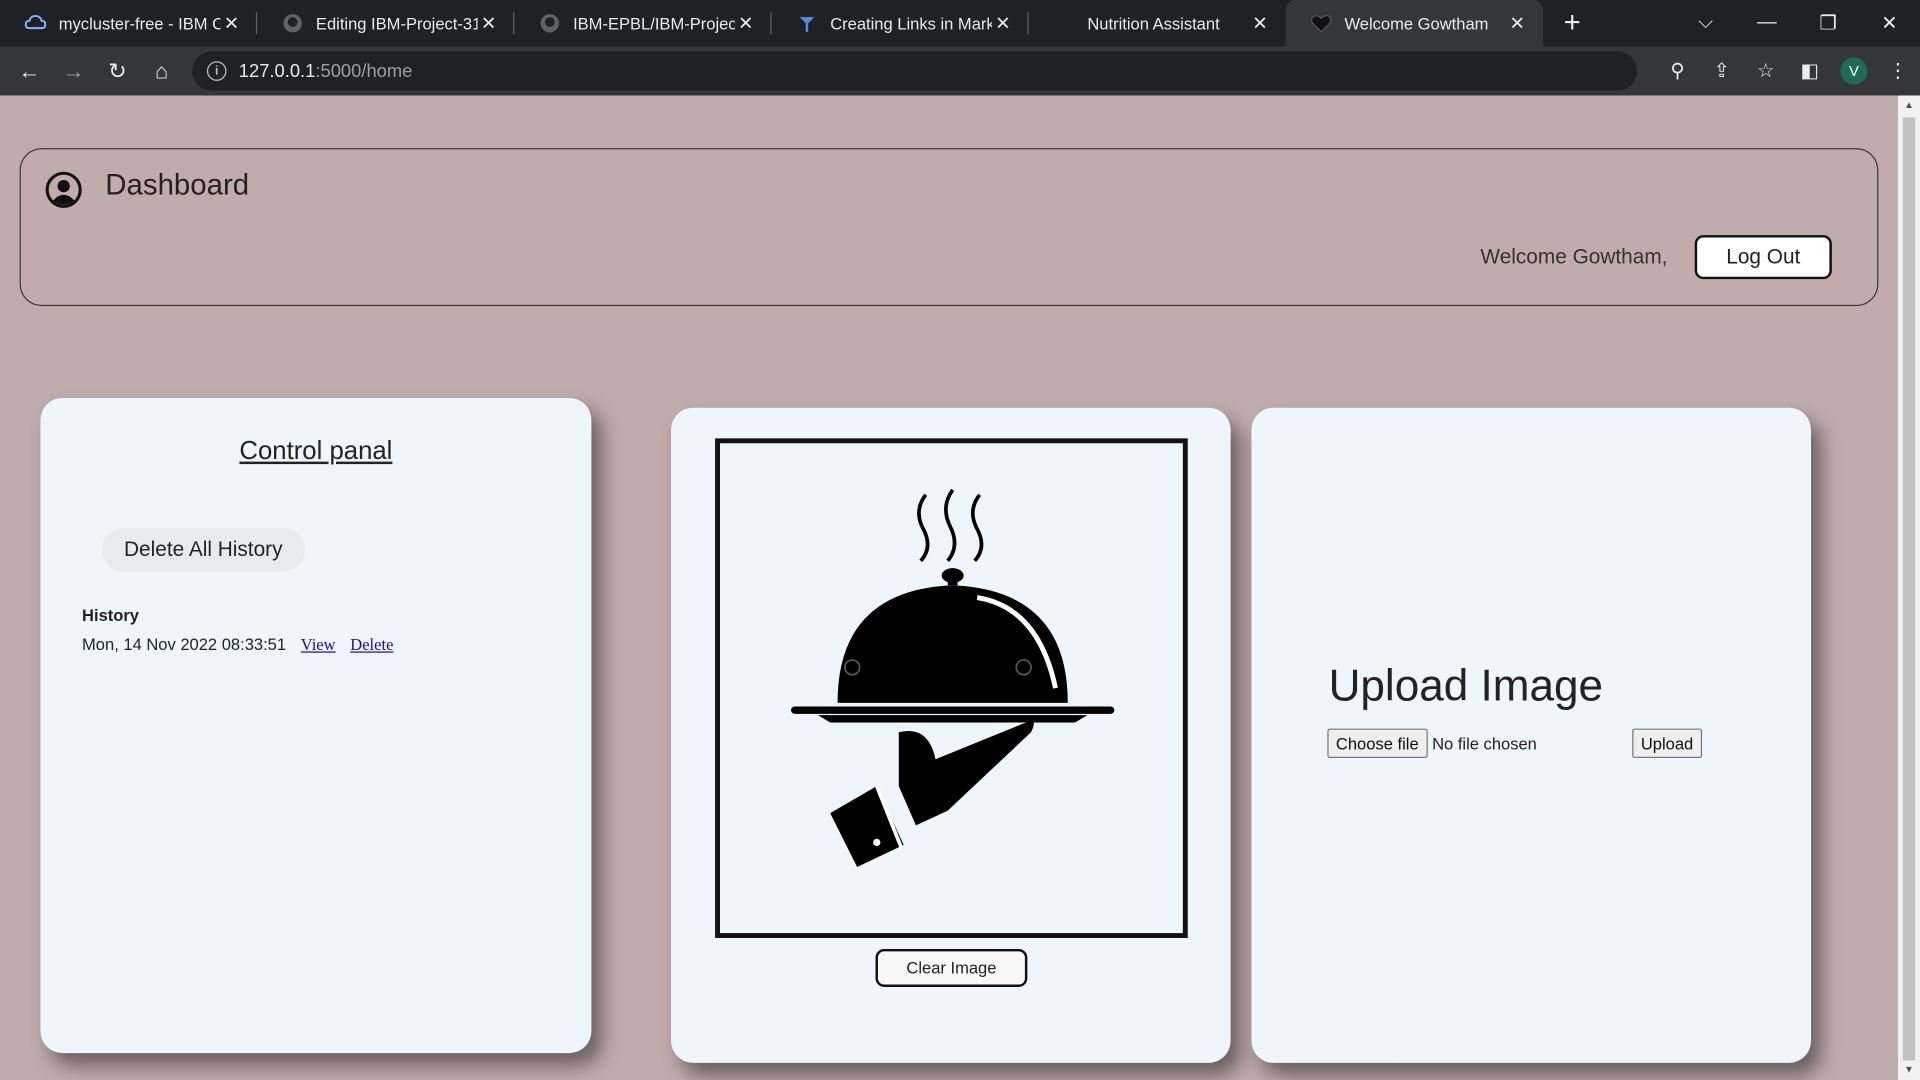 Image resolution: width=1920 pixels, height=1080 pixels. Describe the element at coordinates (1153, 23) in the screenshot. I see `tab-title: Nutrition Assistant` at that location.